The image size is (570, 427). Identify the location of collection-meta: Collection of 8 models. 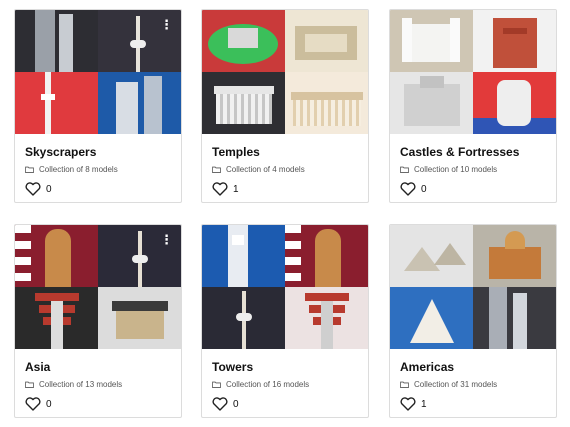
(71, 169).